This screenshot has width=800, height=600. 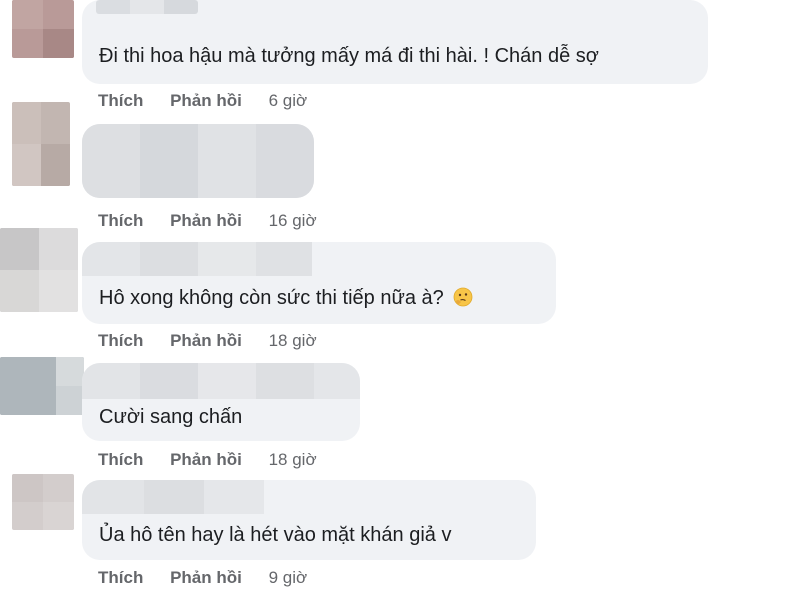 I want to click on comment-text-line: Hô xong không còn sức thi tiếp nữa à?, so click(x=286, y=298).